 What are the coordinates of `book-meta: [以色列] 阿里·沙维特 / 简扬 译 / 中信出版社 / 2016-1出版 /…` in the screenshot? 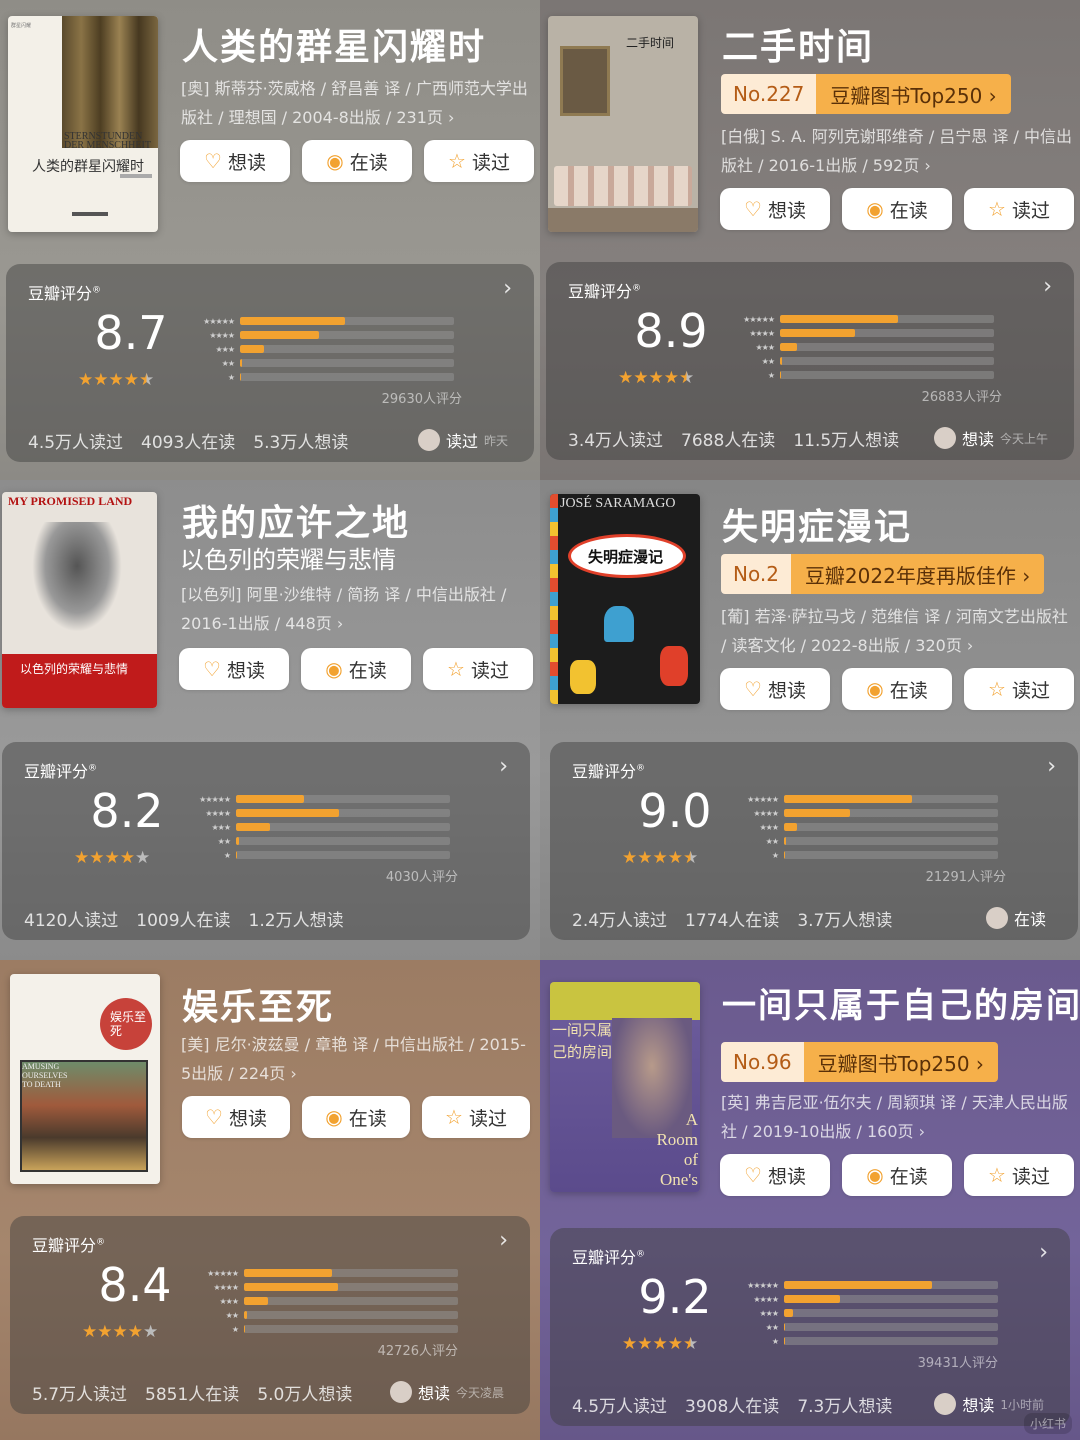 It's located at (358, 609).